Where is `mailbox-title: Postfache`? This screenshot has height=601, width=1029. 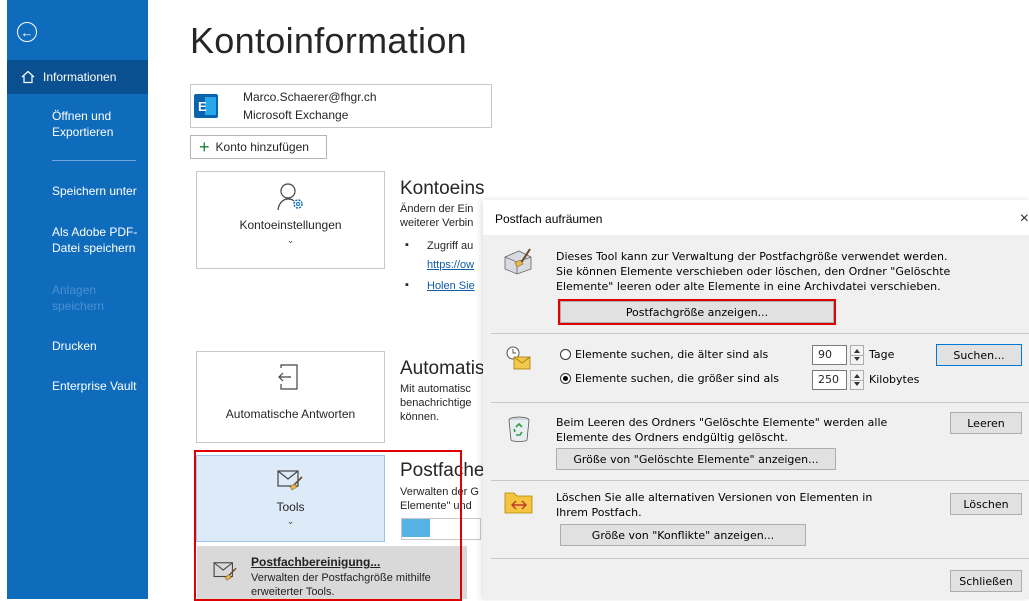
mailbox-title: Postfache is located at coordinates (442, 470).